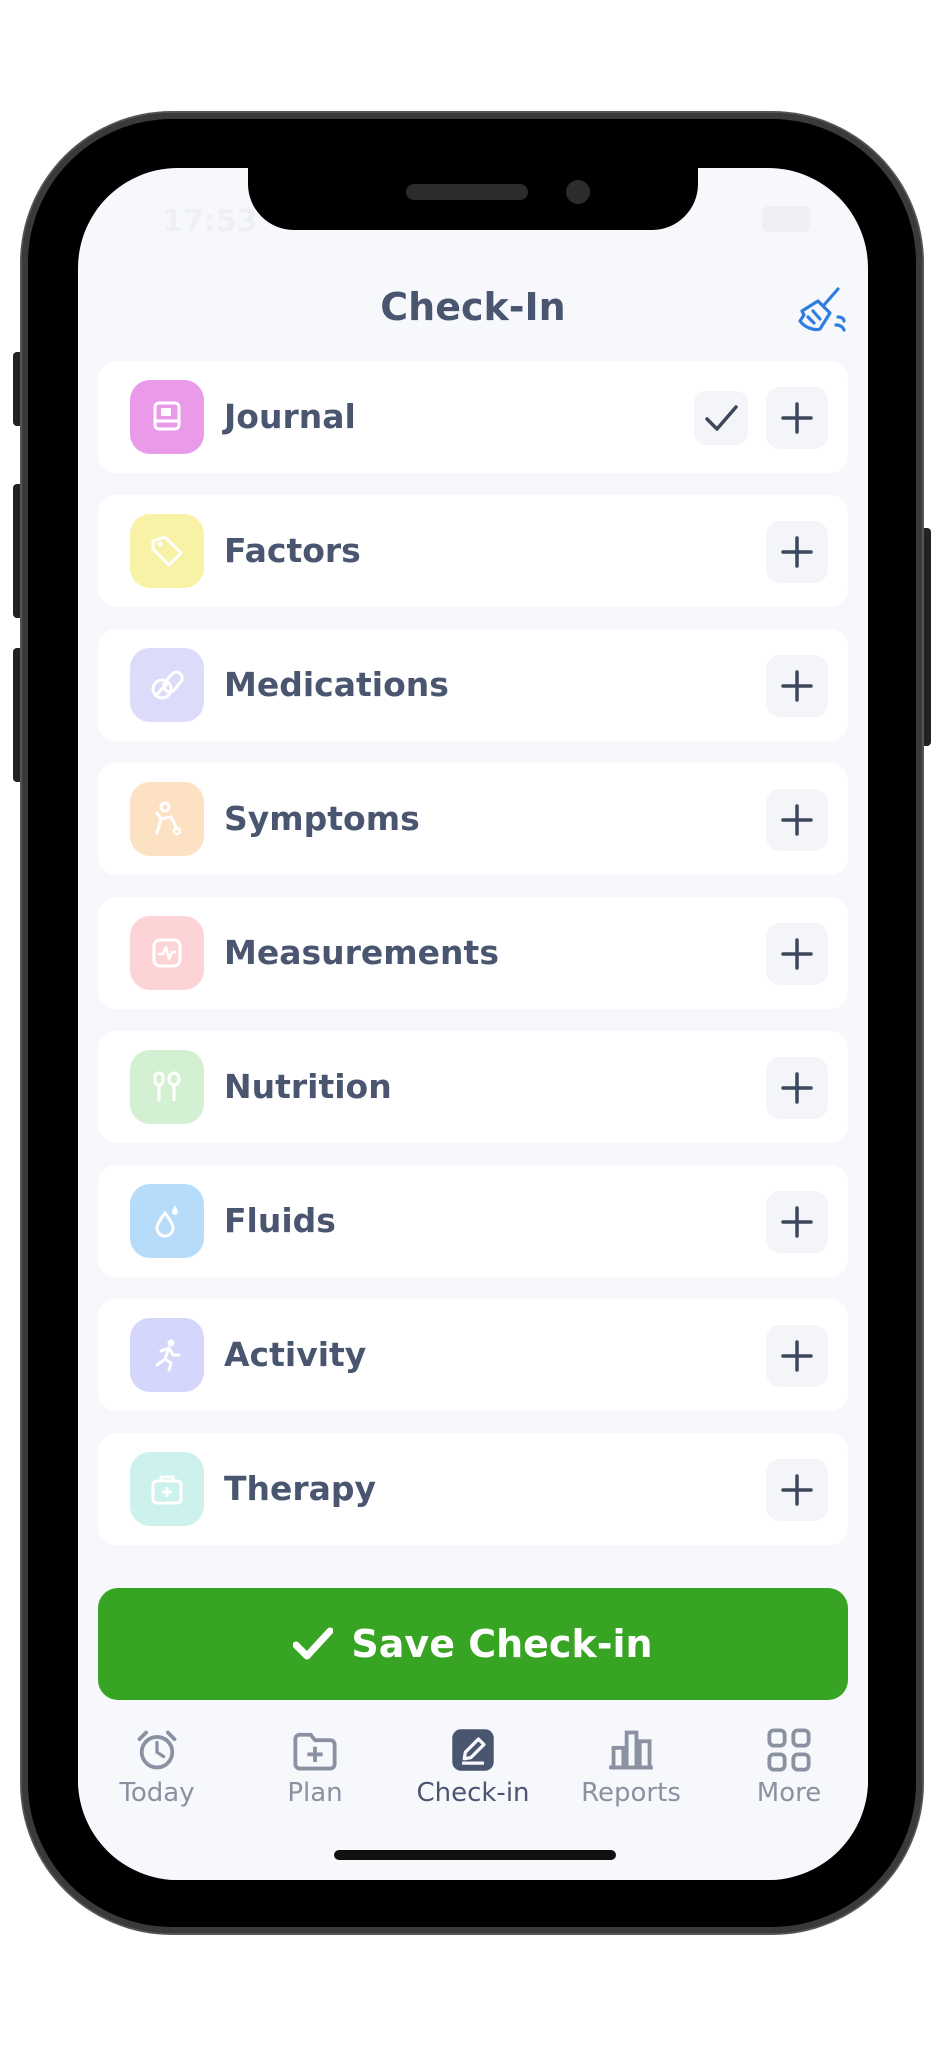 The width and height of the screenshot is (946, 2048). I want to click on edit-icon, so click(473, 1750).